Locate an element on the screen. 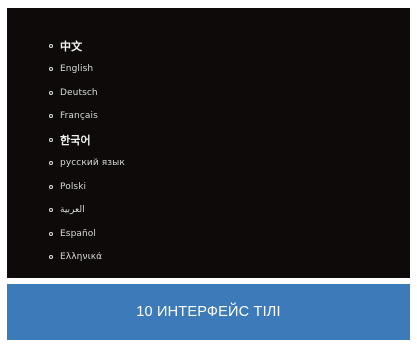 The image size is (417, 347). language-label: Français is located at coordinates (79, 116).